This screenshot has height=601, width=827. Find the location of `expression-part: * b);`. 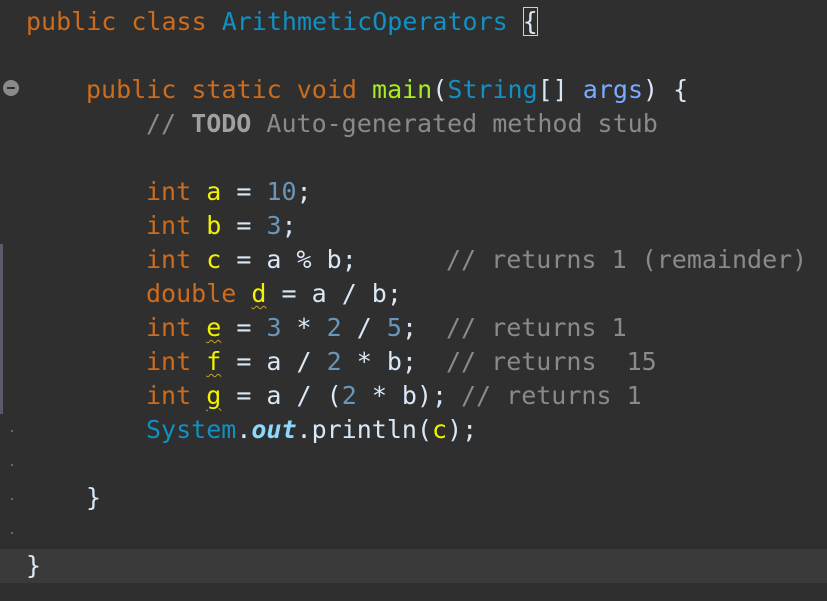

expression-part: * b); is located at coordinates (402, 395).